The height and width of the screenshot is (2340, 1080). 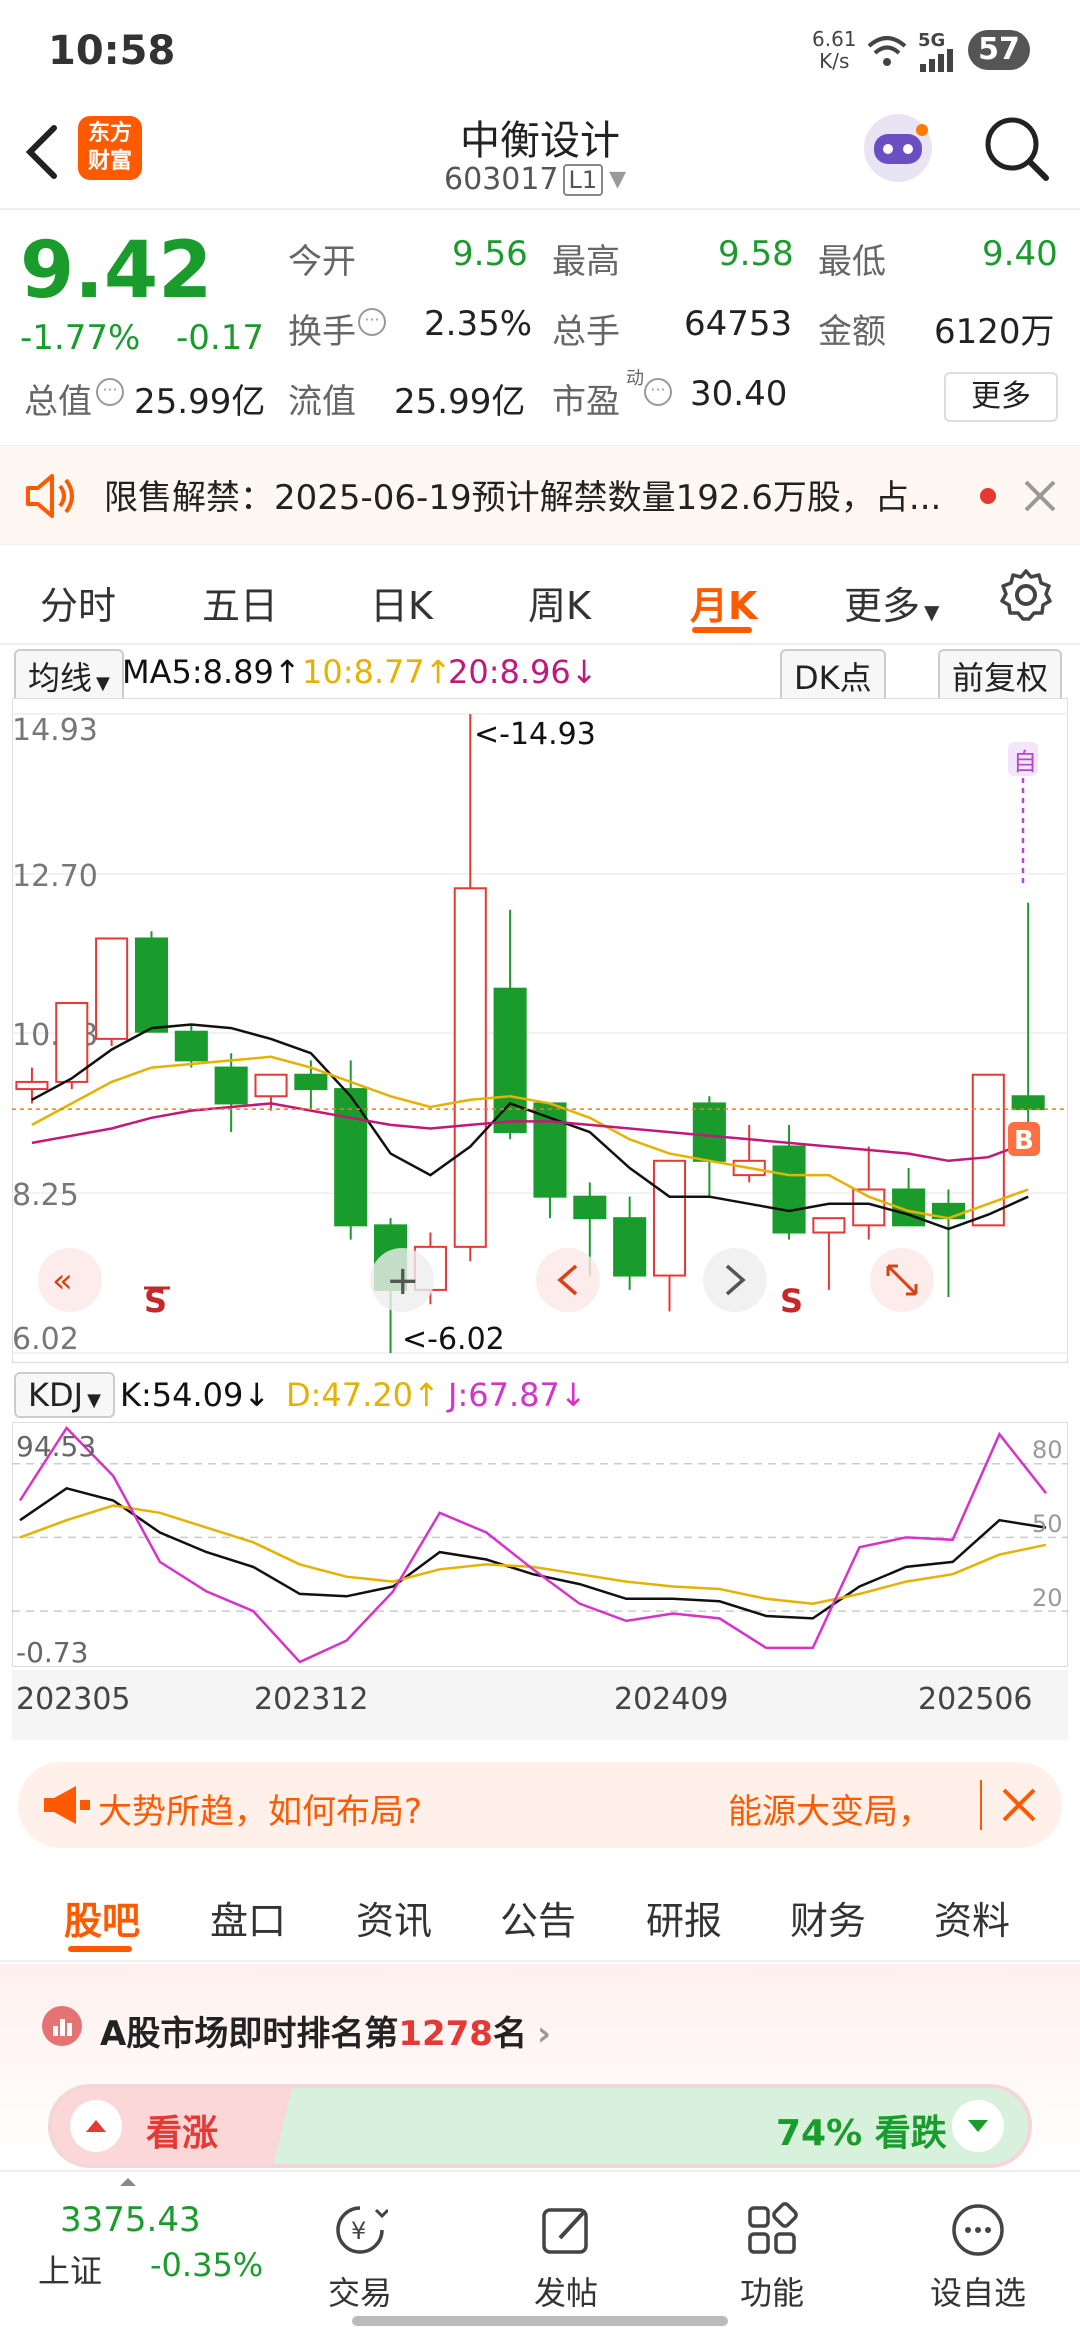 What do you see at coordinates (394, 1917) in the screenshot?
I see `tab-zixun: 资讯` at bounding box center [394, 1917].